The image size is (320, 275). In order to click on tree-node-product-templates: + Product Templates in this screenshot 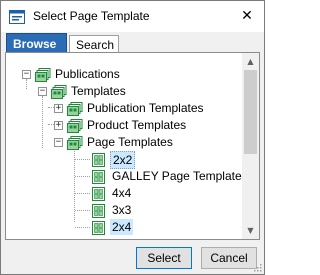, I will do `click(124, 125)`.